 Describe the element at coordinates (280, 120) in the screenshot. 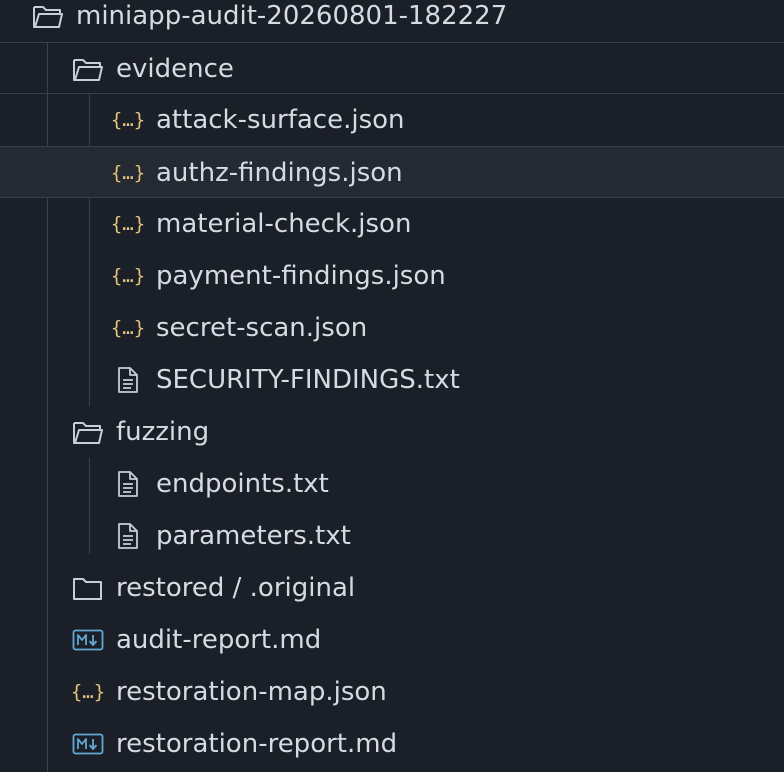

I see `tree-file-label: attack-surface.json` at that location.